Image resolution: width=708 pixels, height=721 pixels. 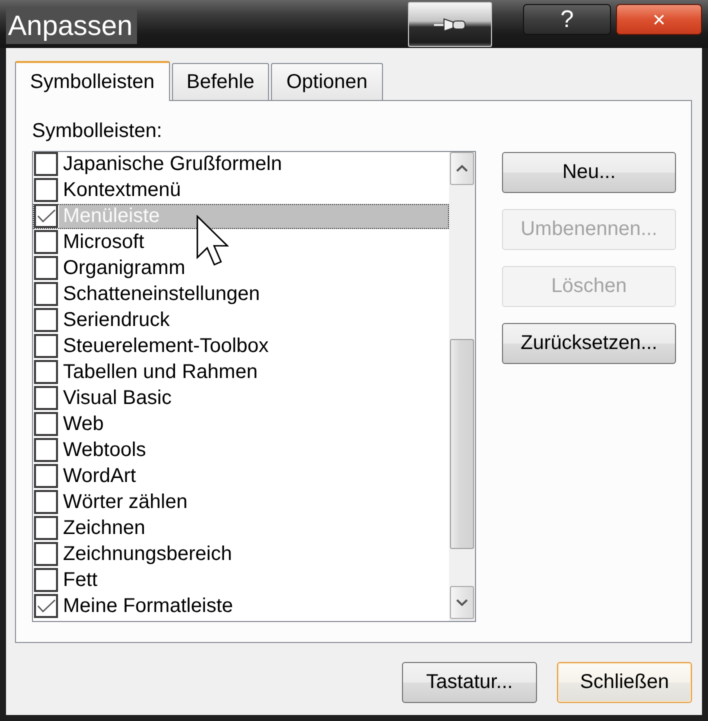 I want to click on list-item: Seriendruck, so click(x=254, y=320).